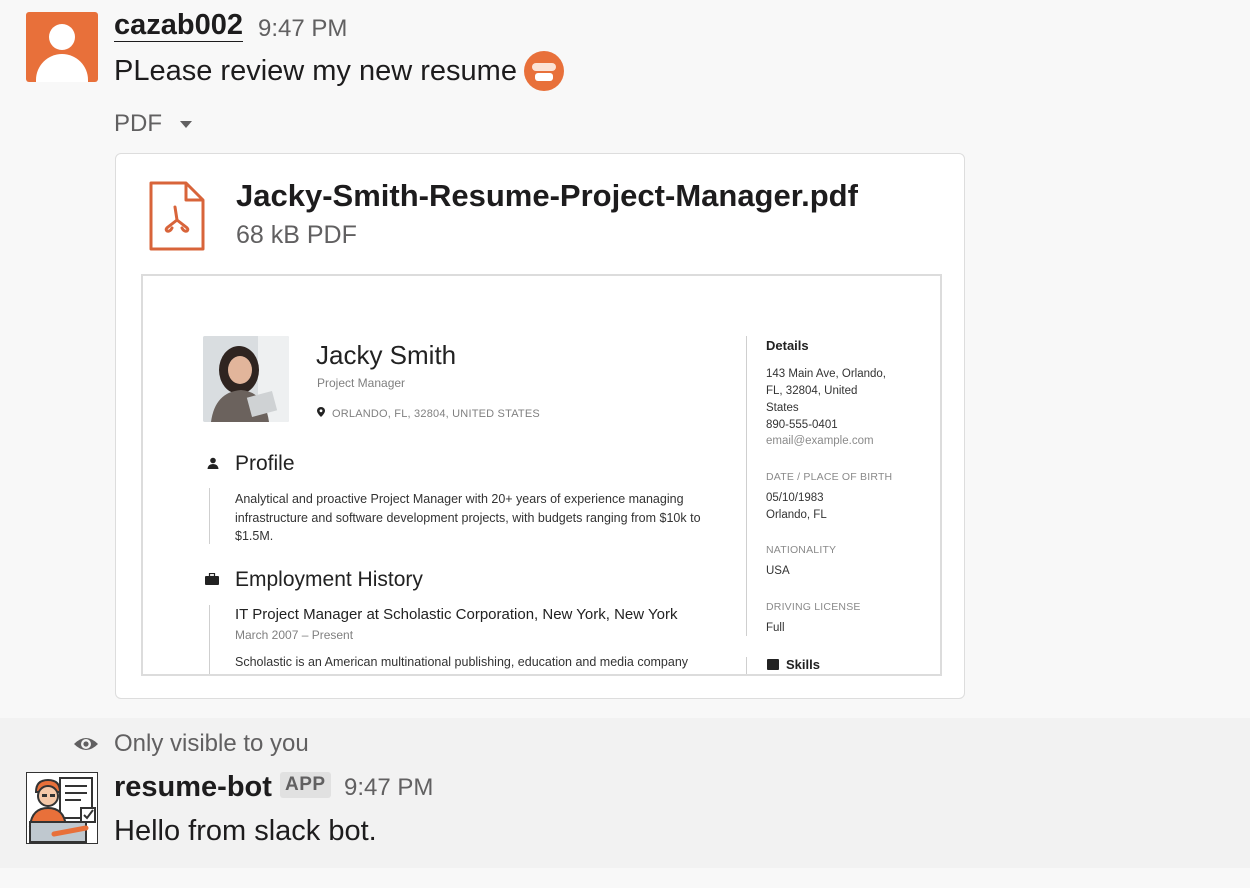  What do you see at coordinates (62, 68) in the screenshot?
I see `avatar-body-shape` at bounding box center [62, 68].